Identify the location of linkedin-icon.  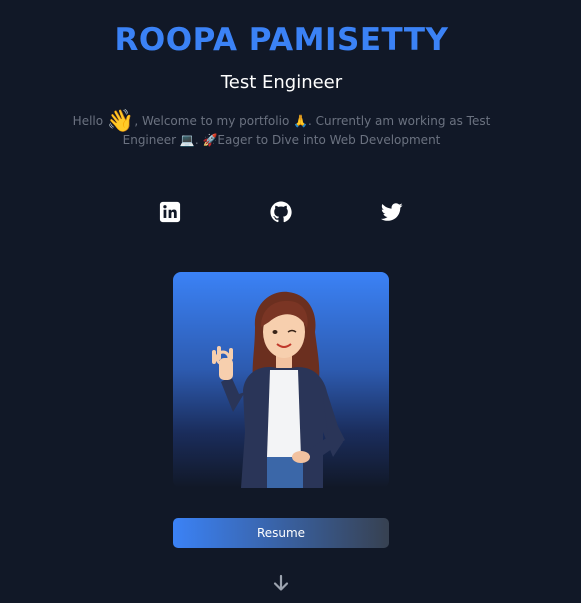
(170, 212).